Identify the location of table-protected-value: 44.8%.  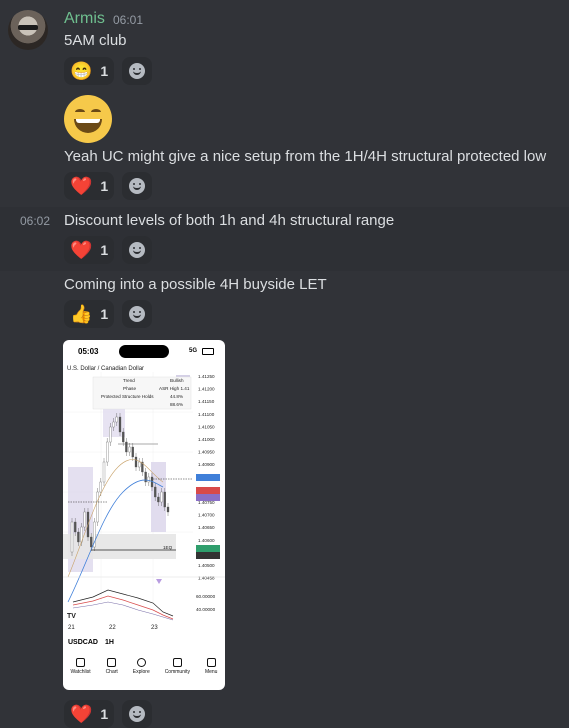
(176, 396).